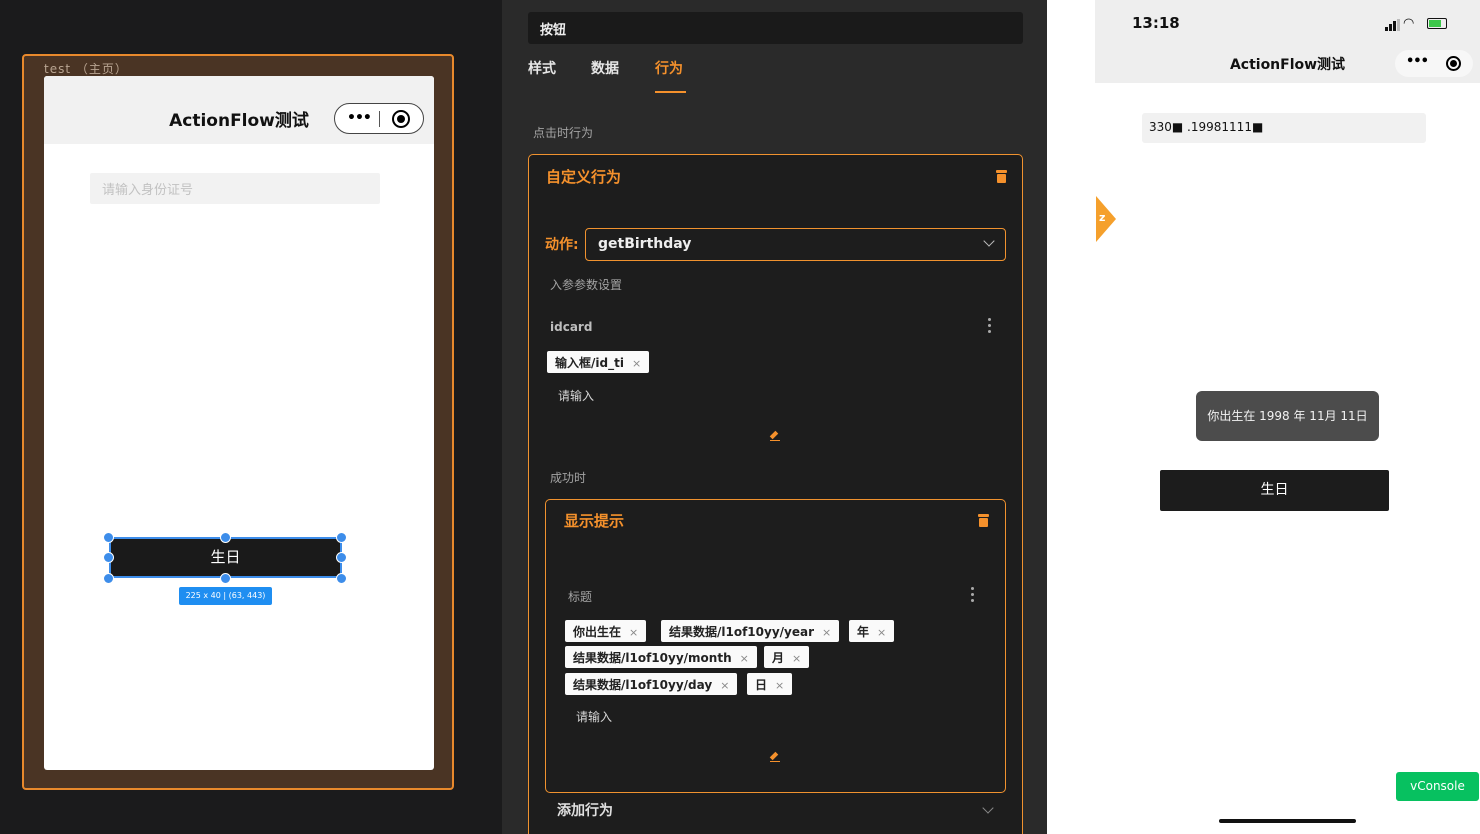 The width and height of the screenshot is (1480, 834). Describe the element at coordinates (108, 537) in the screenshot. I see `resize-handle-tl` at that location.